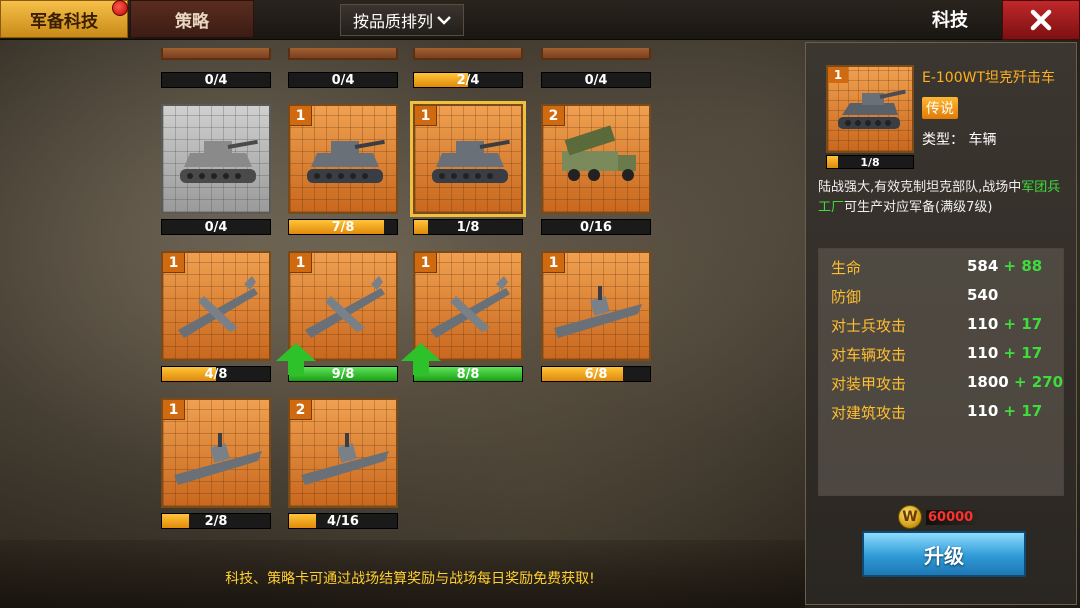  What do you see at coordinates (343, 453) in the screenshot?
I see `tech-card-aircraft-carrier: 2` at bounding box center [343, 453].